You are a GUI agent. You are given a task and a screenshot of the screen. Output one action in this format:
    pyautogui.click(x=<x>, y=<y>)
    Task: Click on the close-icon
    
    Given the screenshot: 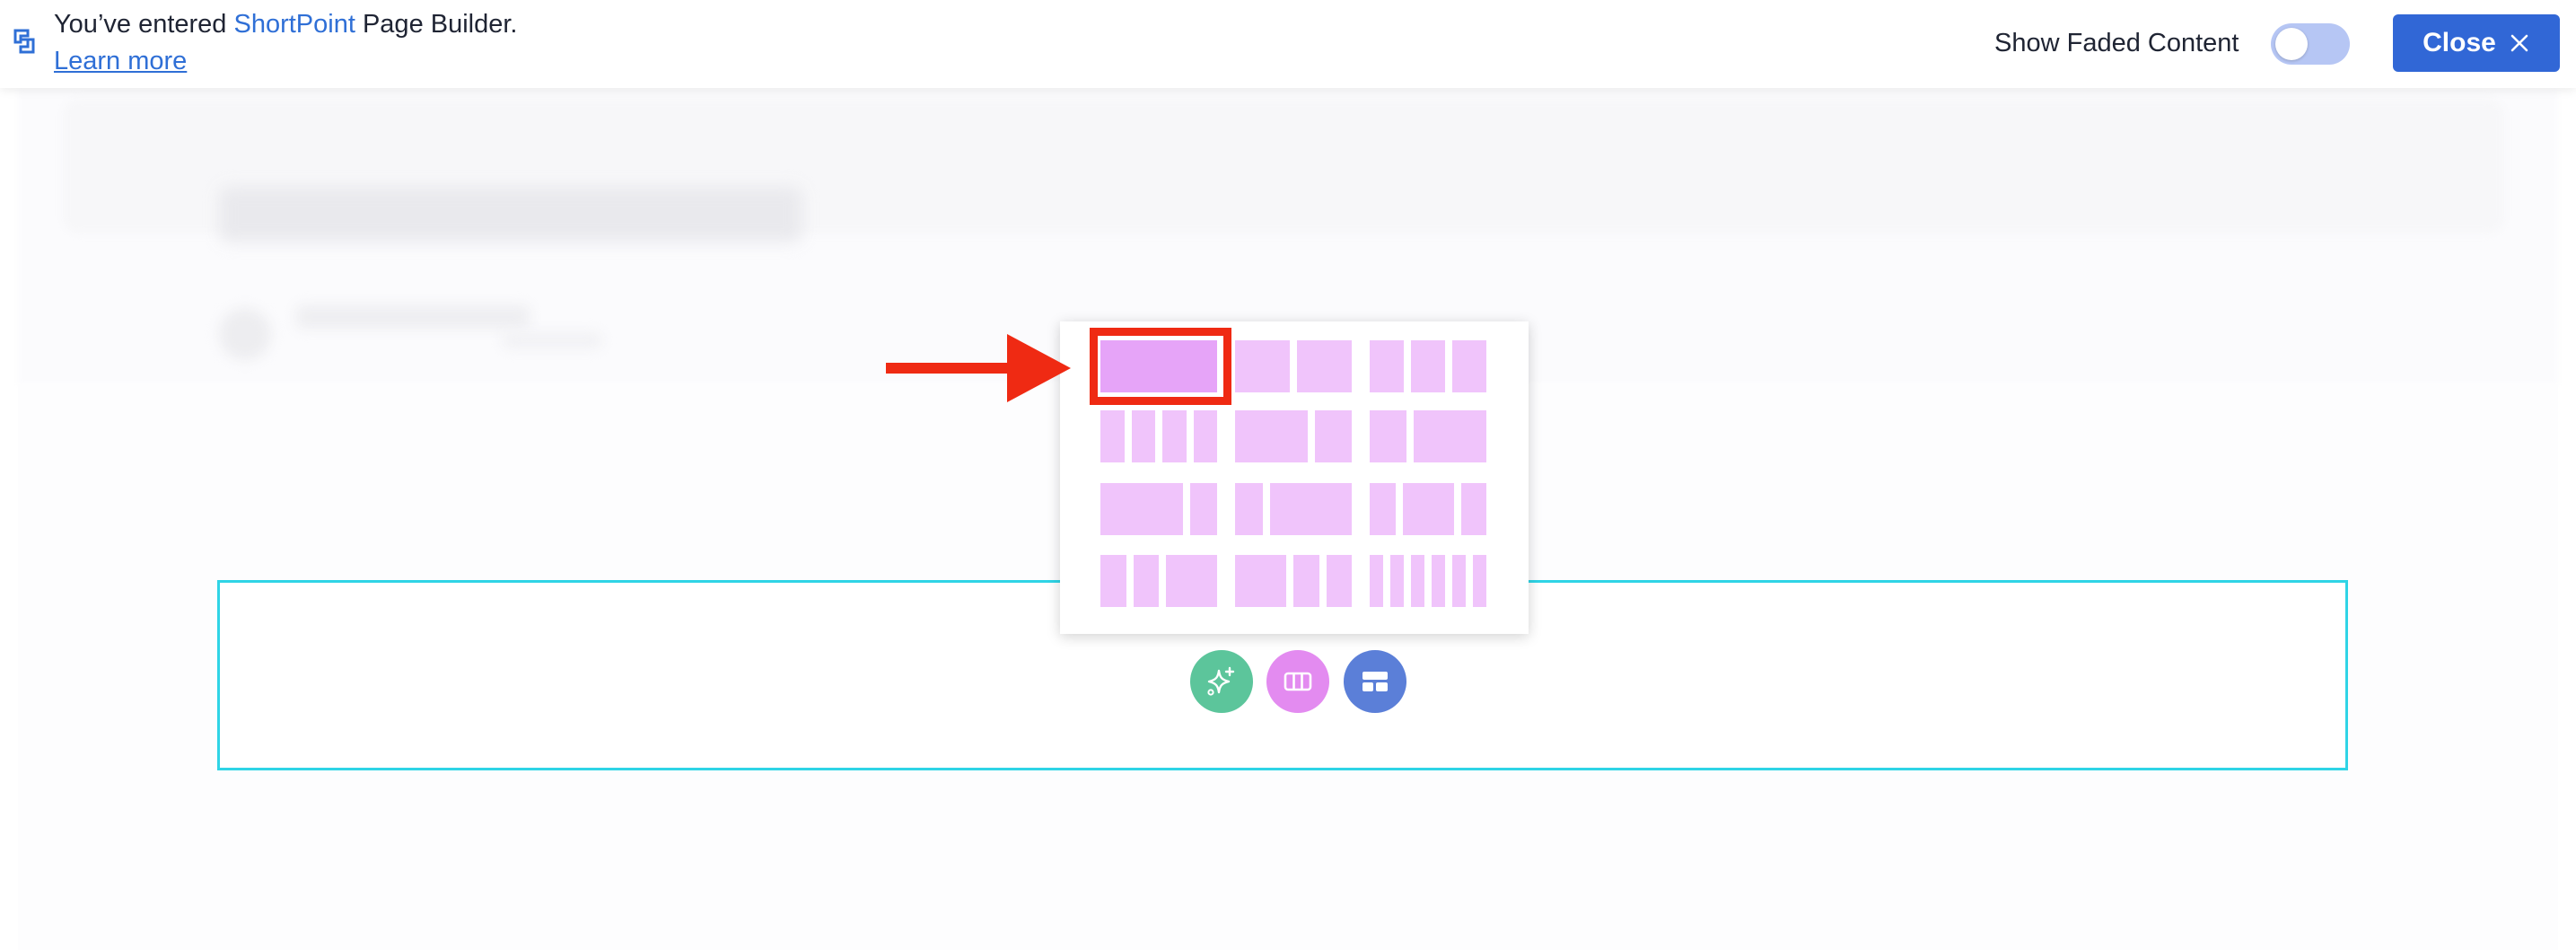 What is the action you would take?
    pyautogui.click(x=2519, y=43)
    